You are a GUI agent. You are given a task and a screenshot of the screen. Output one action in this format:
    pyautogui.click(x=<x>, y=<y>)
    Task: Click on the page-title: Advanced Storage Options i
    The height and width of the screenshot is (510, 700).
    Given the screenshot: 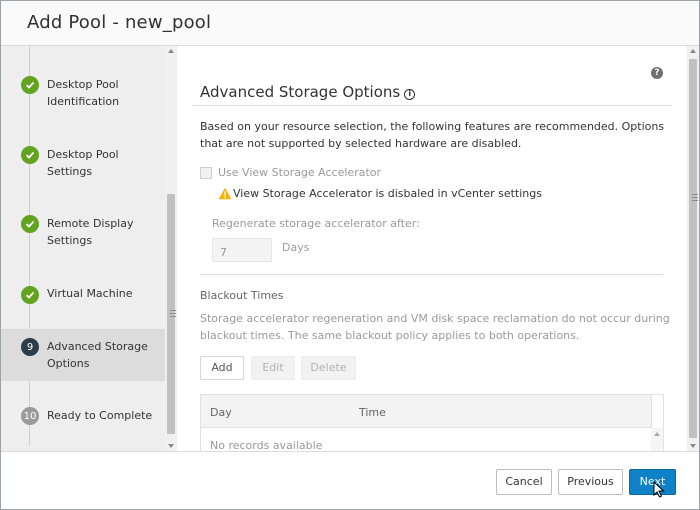 What is the action you would take?
    pyautogui.click(x=308, y=92)
    